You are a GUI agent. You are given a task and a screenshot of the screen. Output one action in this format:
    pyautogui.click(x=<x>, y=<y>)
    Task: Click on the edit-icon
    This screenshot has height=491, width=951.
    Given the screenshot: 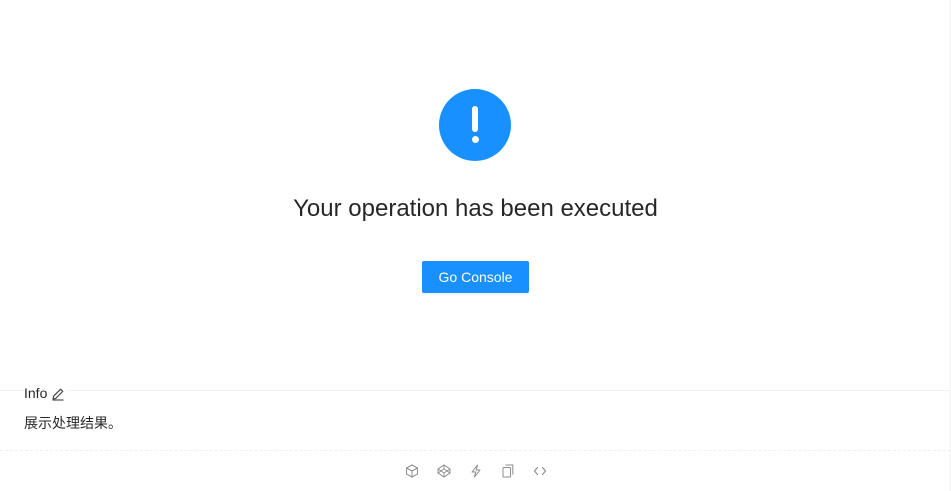 What is the action you would take?
    pyautogui.click(x=58, y=393)
    